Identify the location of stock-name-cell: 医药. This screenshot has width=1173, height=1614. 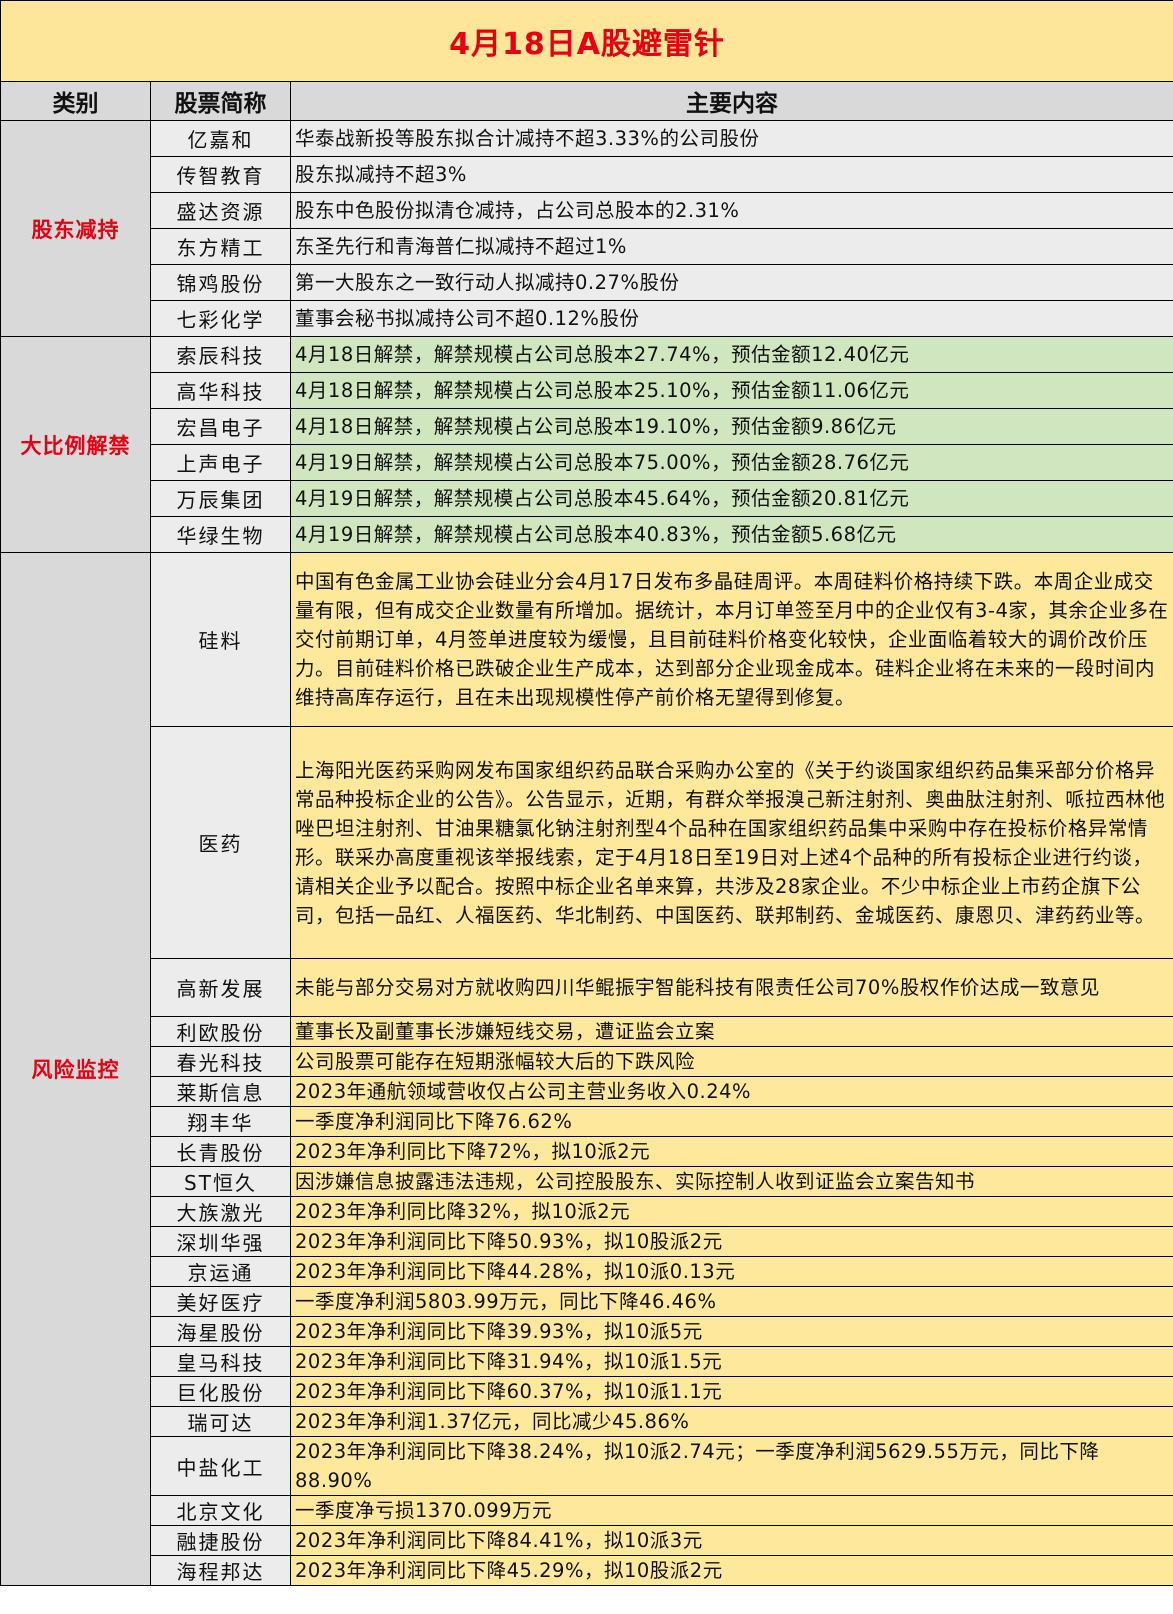
(220, 842).